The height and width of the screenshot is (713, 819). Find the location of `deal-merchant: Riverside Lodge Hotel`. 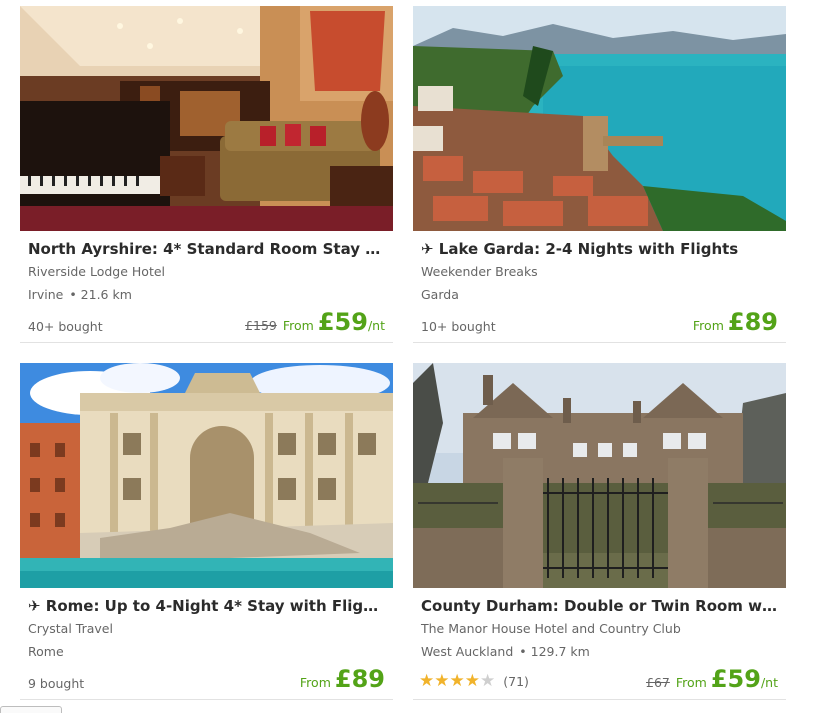

deal-merchant: Riverside Lodge Hotel is located at coordinates (97, 271).